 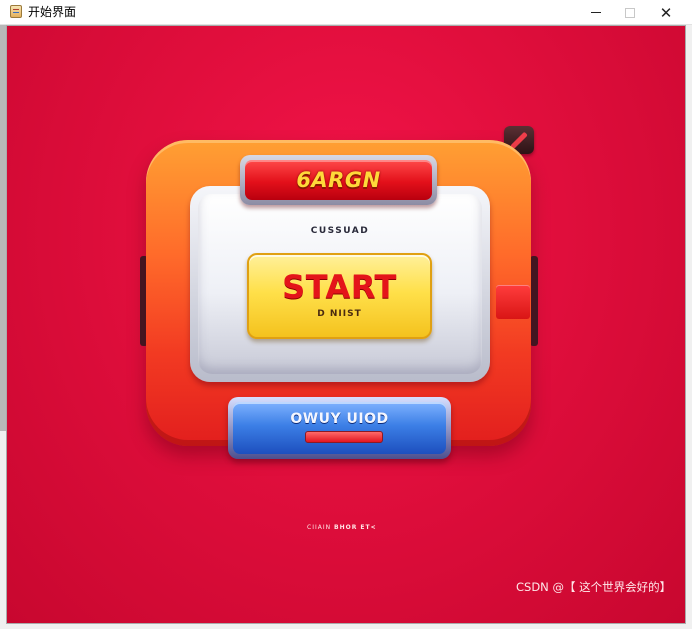 What do you see at coordinates (513, 302) in the screenshot?
I see `frame-right-lip` at bounding box center [513, 302].